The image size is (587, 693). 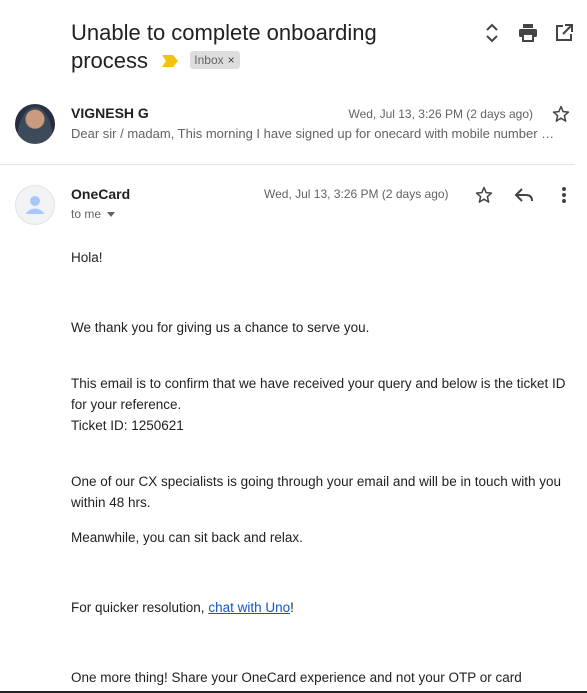 I want to click on link-suffix: !, so click(x=292, y=607).